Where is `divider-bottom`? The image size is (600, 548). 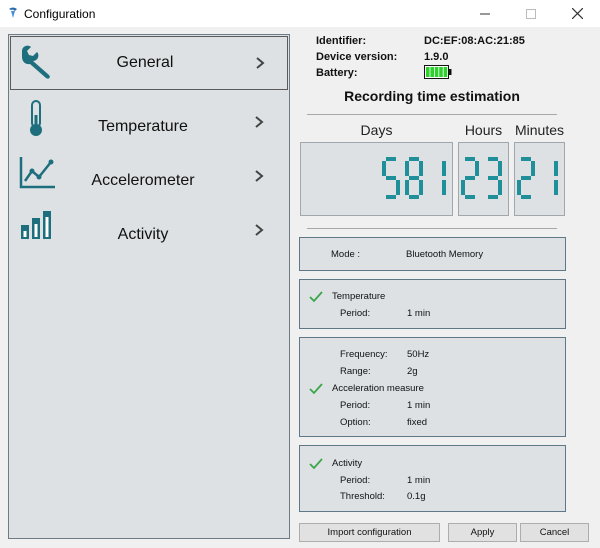
divider-bottom is located at coordinates (432, 228).